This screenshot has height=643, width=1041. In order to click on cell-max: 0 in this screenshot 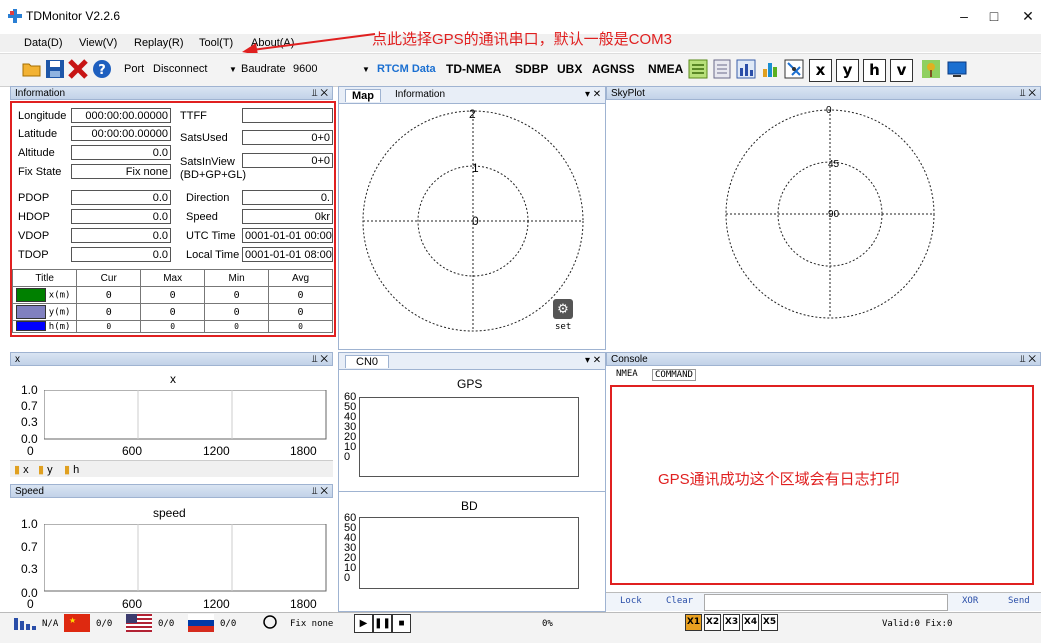, I will do `click(173, 326)`.